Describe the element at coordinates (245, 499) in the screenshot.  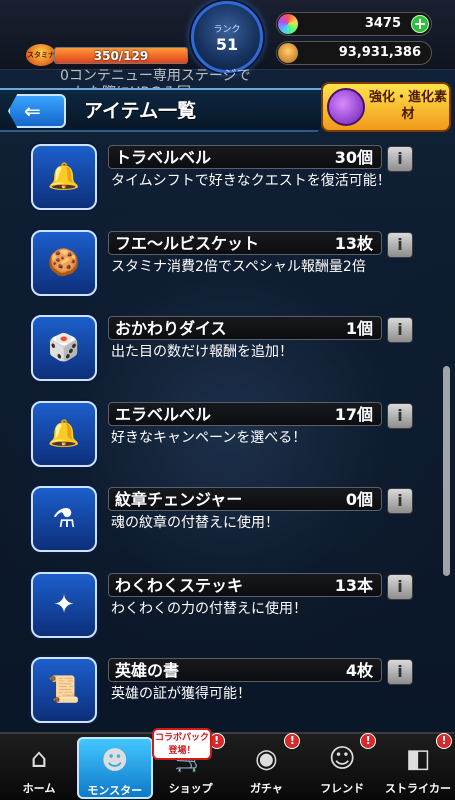
I see `item-name-bar: 紋章チェンジャー 0個` at that location.